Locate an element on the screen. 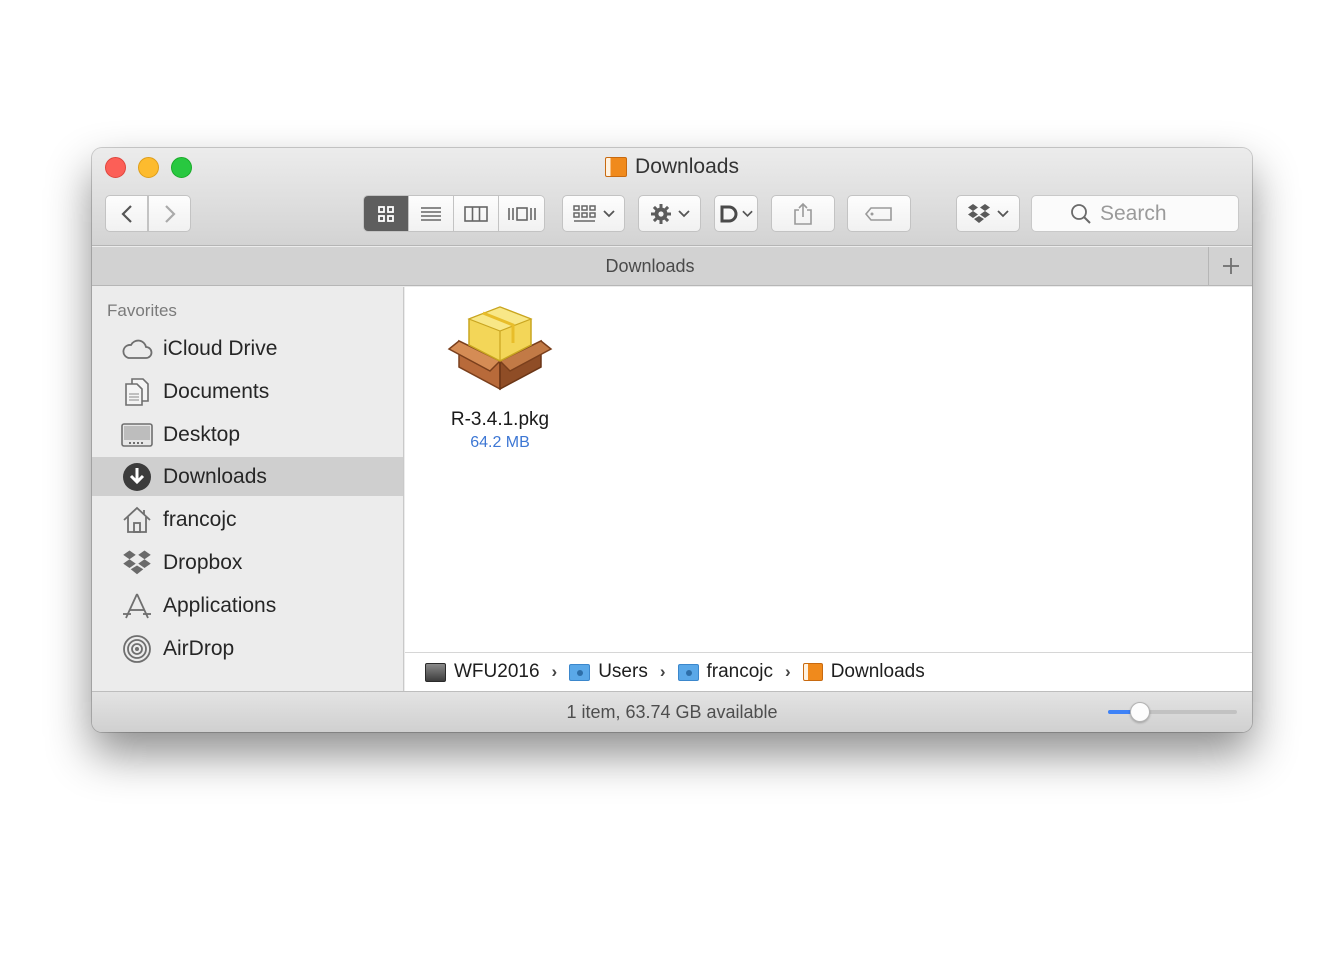 The width and height of the screenshot is (1344, 960). coverflow-view-button is located at coordinates (521, 213).